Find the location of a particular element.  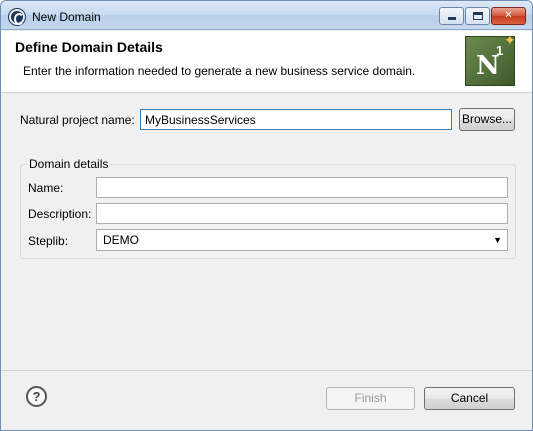

eclipse-app-icon is located at coordinates (17, 17).